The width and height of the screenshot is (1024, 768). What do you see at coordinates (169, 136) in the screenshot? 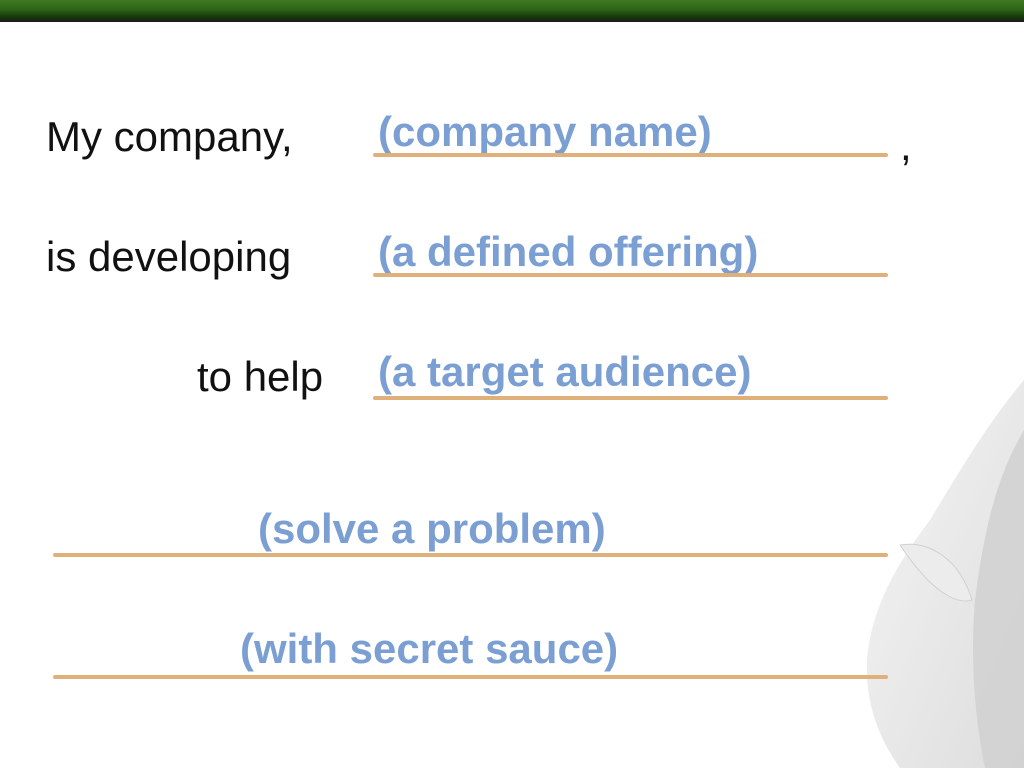
I see `company-label: My company,` at bounding box center [169, 136].